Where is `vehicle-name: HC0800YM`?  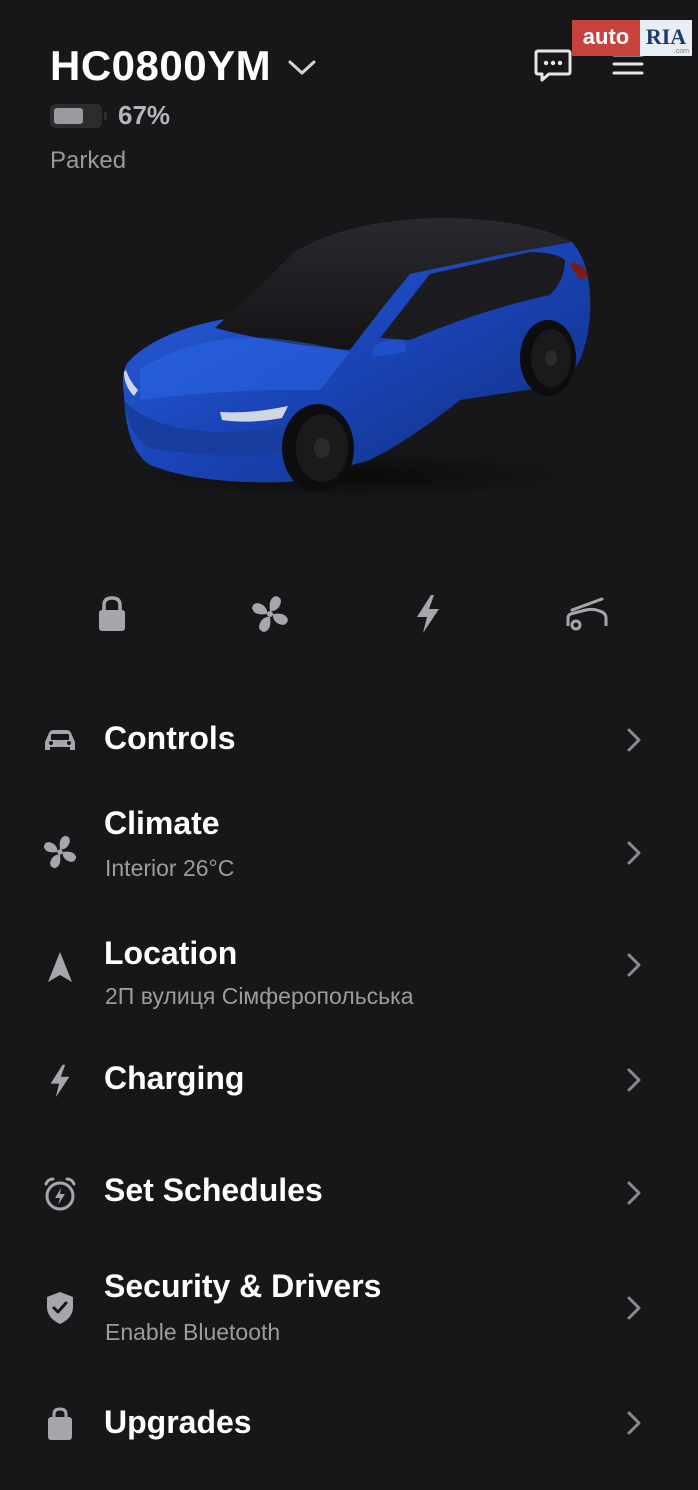
vehicle-name: HC0800YM is located at coordinates (161, 65).